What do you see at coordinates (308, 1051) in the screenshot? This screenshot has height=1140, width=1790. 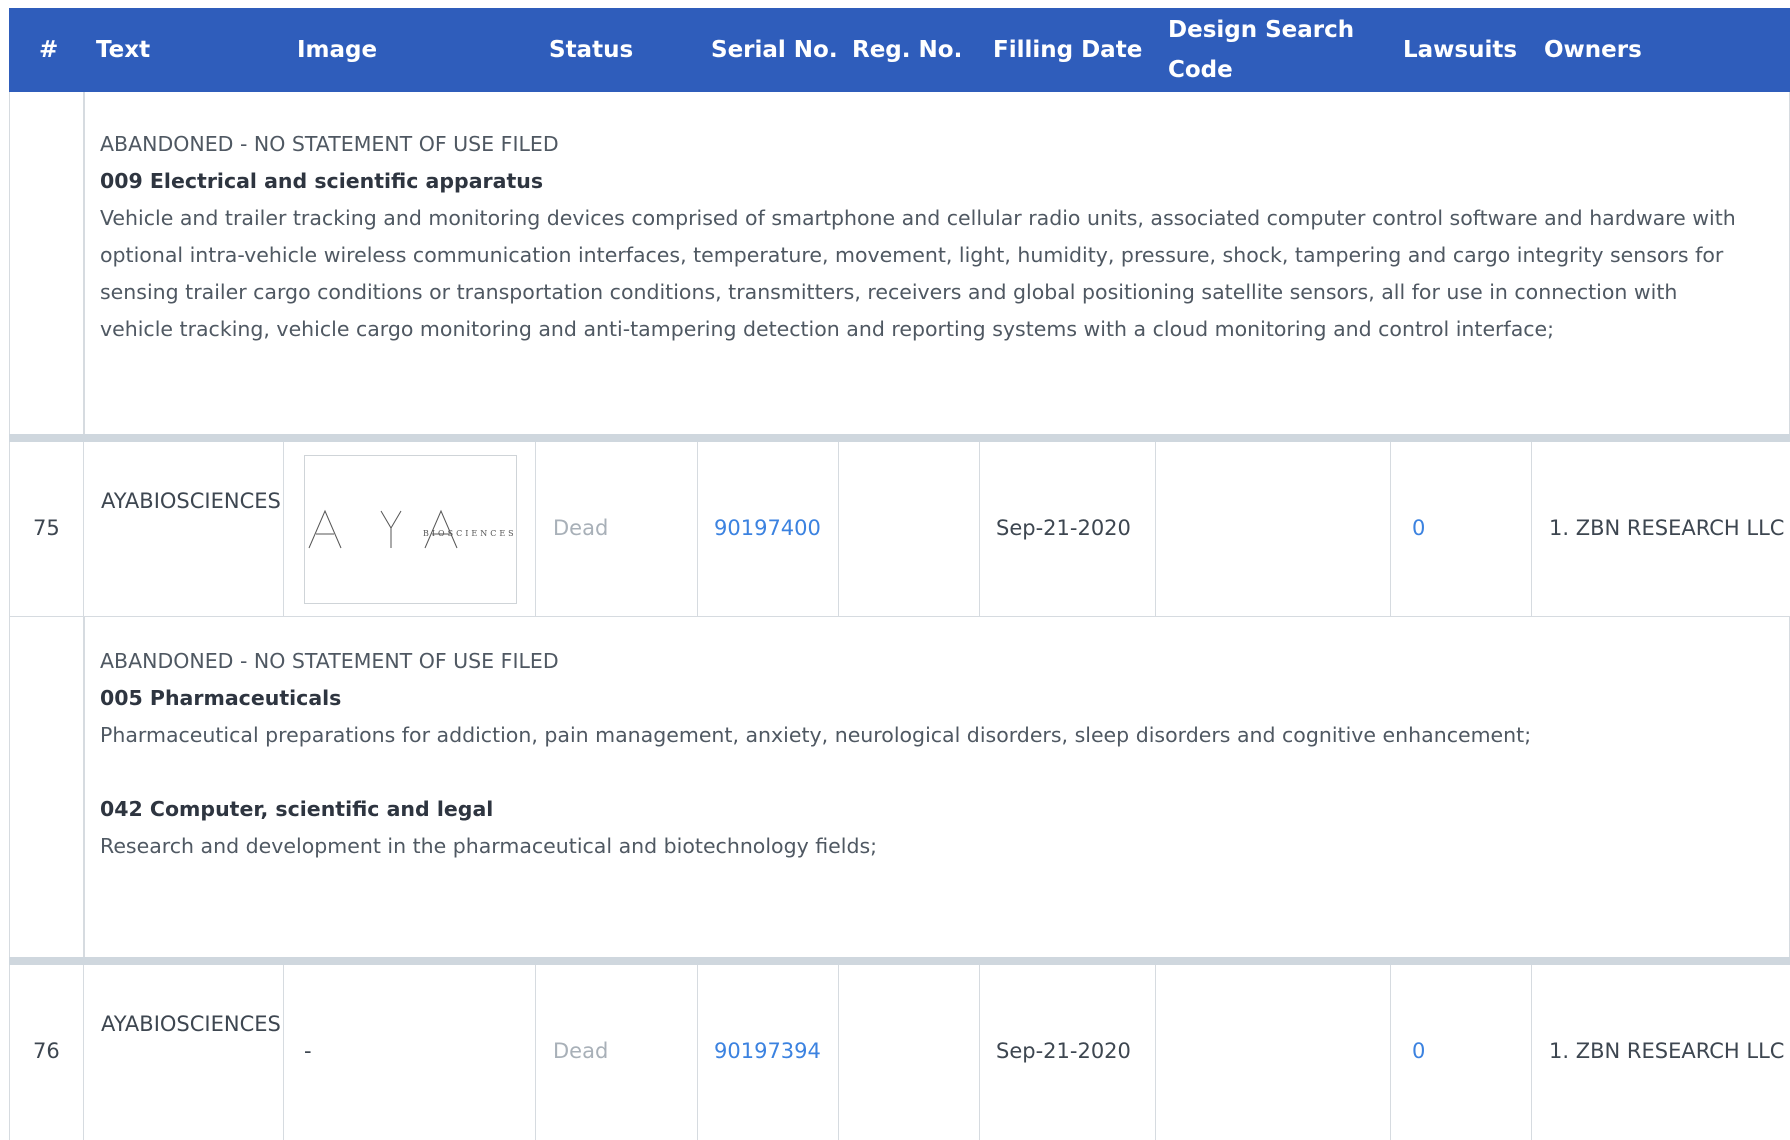 I see `no-image-dash: -` at bounding box center [308, 1051].